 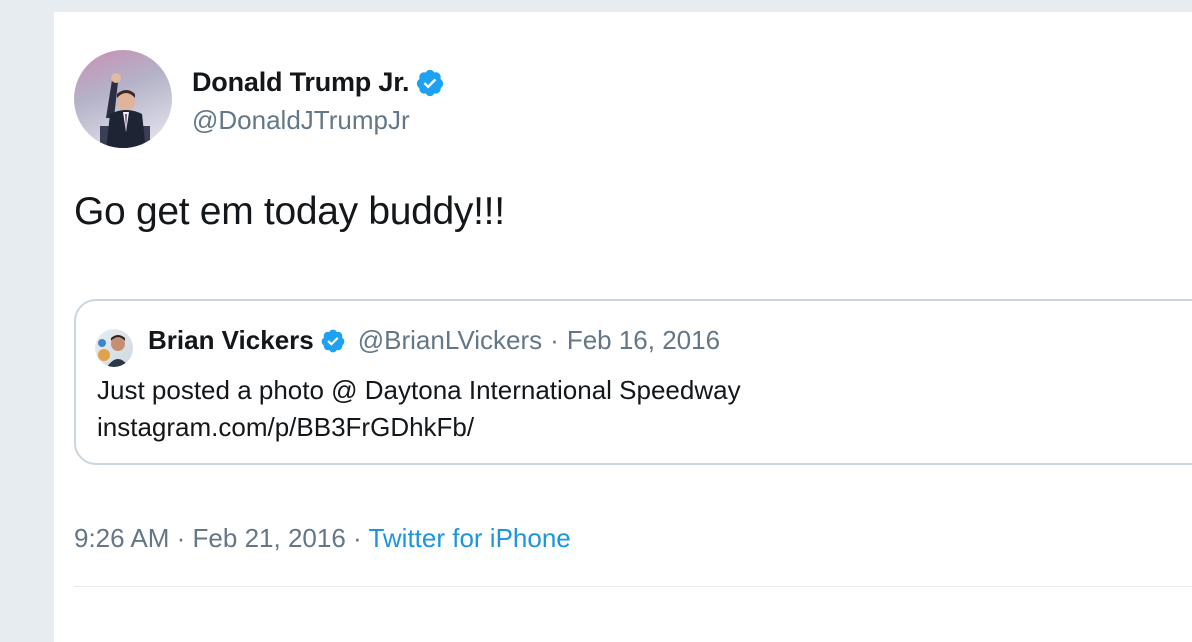 I want to click on quoted-text-link: instagram.com/p/BB3FrGDhkFb/, so click(x=285, y=427).